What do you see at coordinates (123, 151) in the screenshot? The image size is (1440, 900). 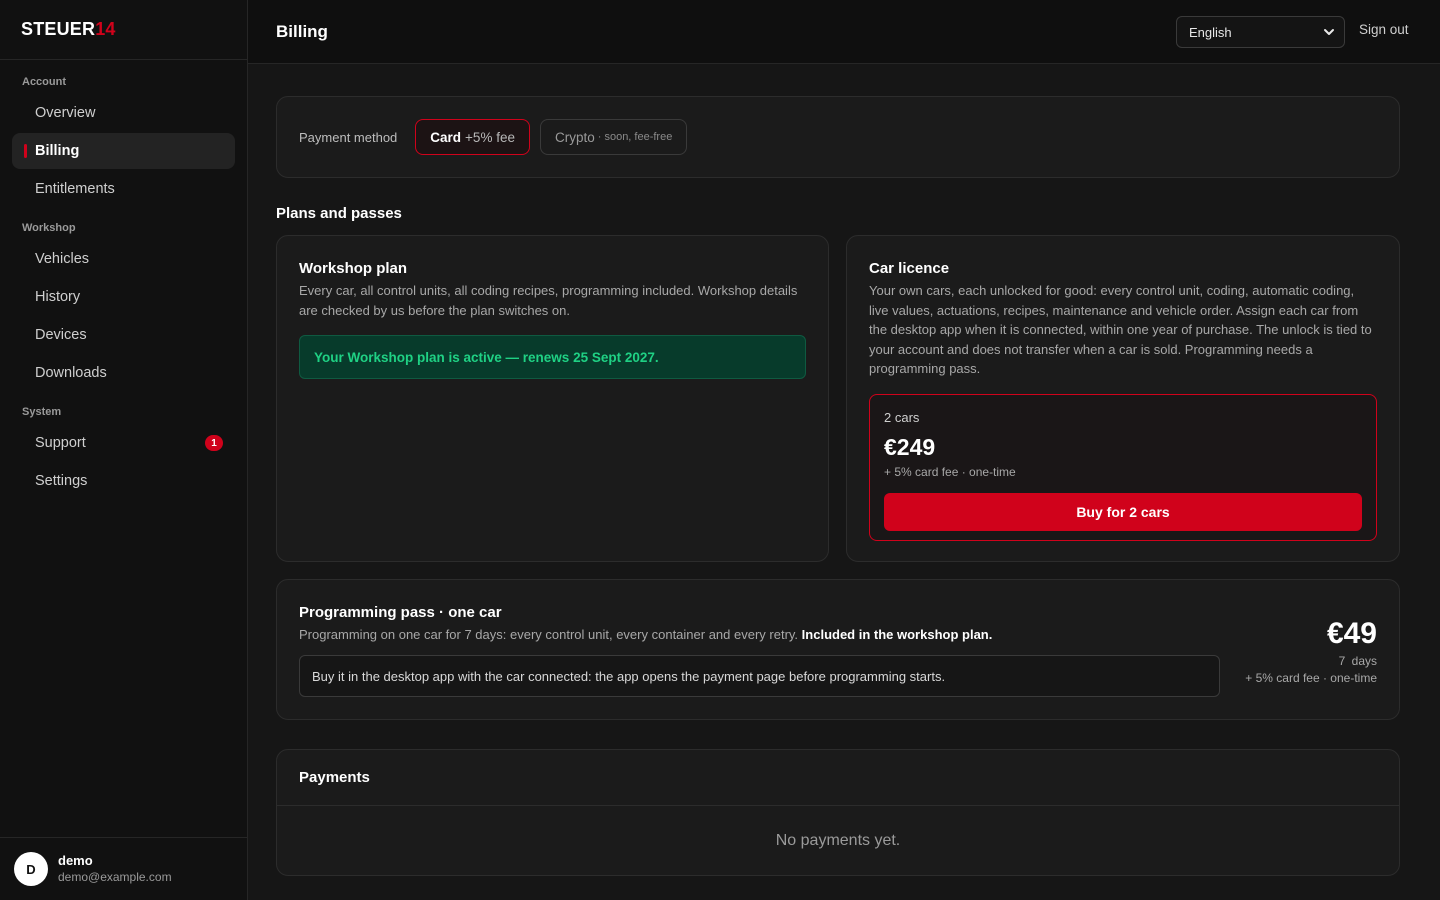 I see `sidebar-item-billing: Billing` at bounding box center [123, 151].